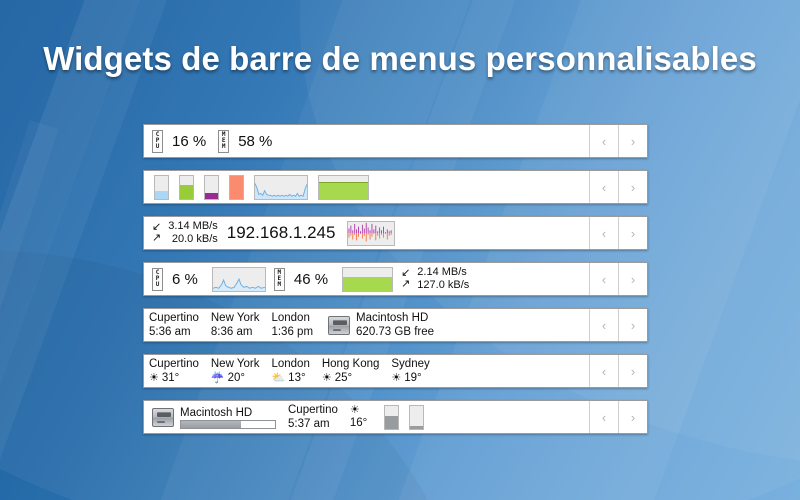 Image resolution: width=800 pixels, height=500 pixels. I want to click on widget-content, so click(366, 187).